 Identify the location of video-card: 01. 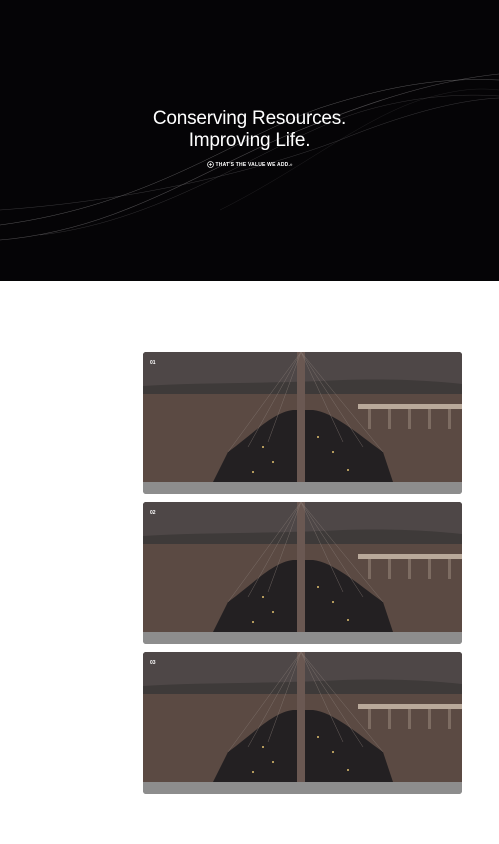
(302, 423).